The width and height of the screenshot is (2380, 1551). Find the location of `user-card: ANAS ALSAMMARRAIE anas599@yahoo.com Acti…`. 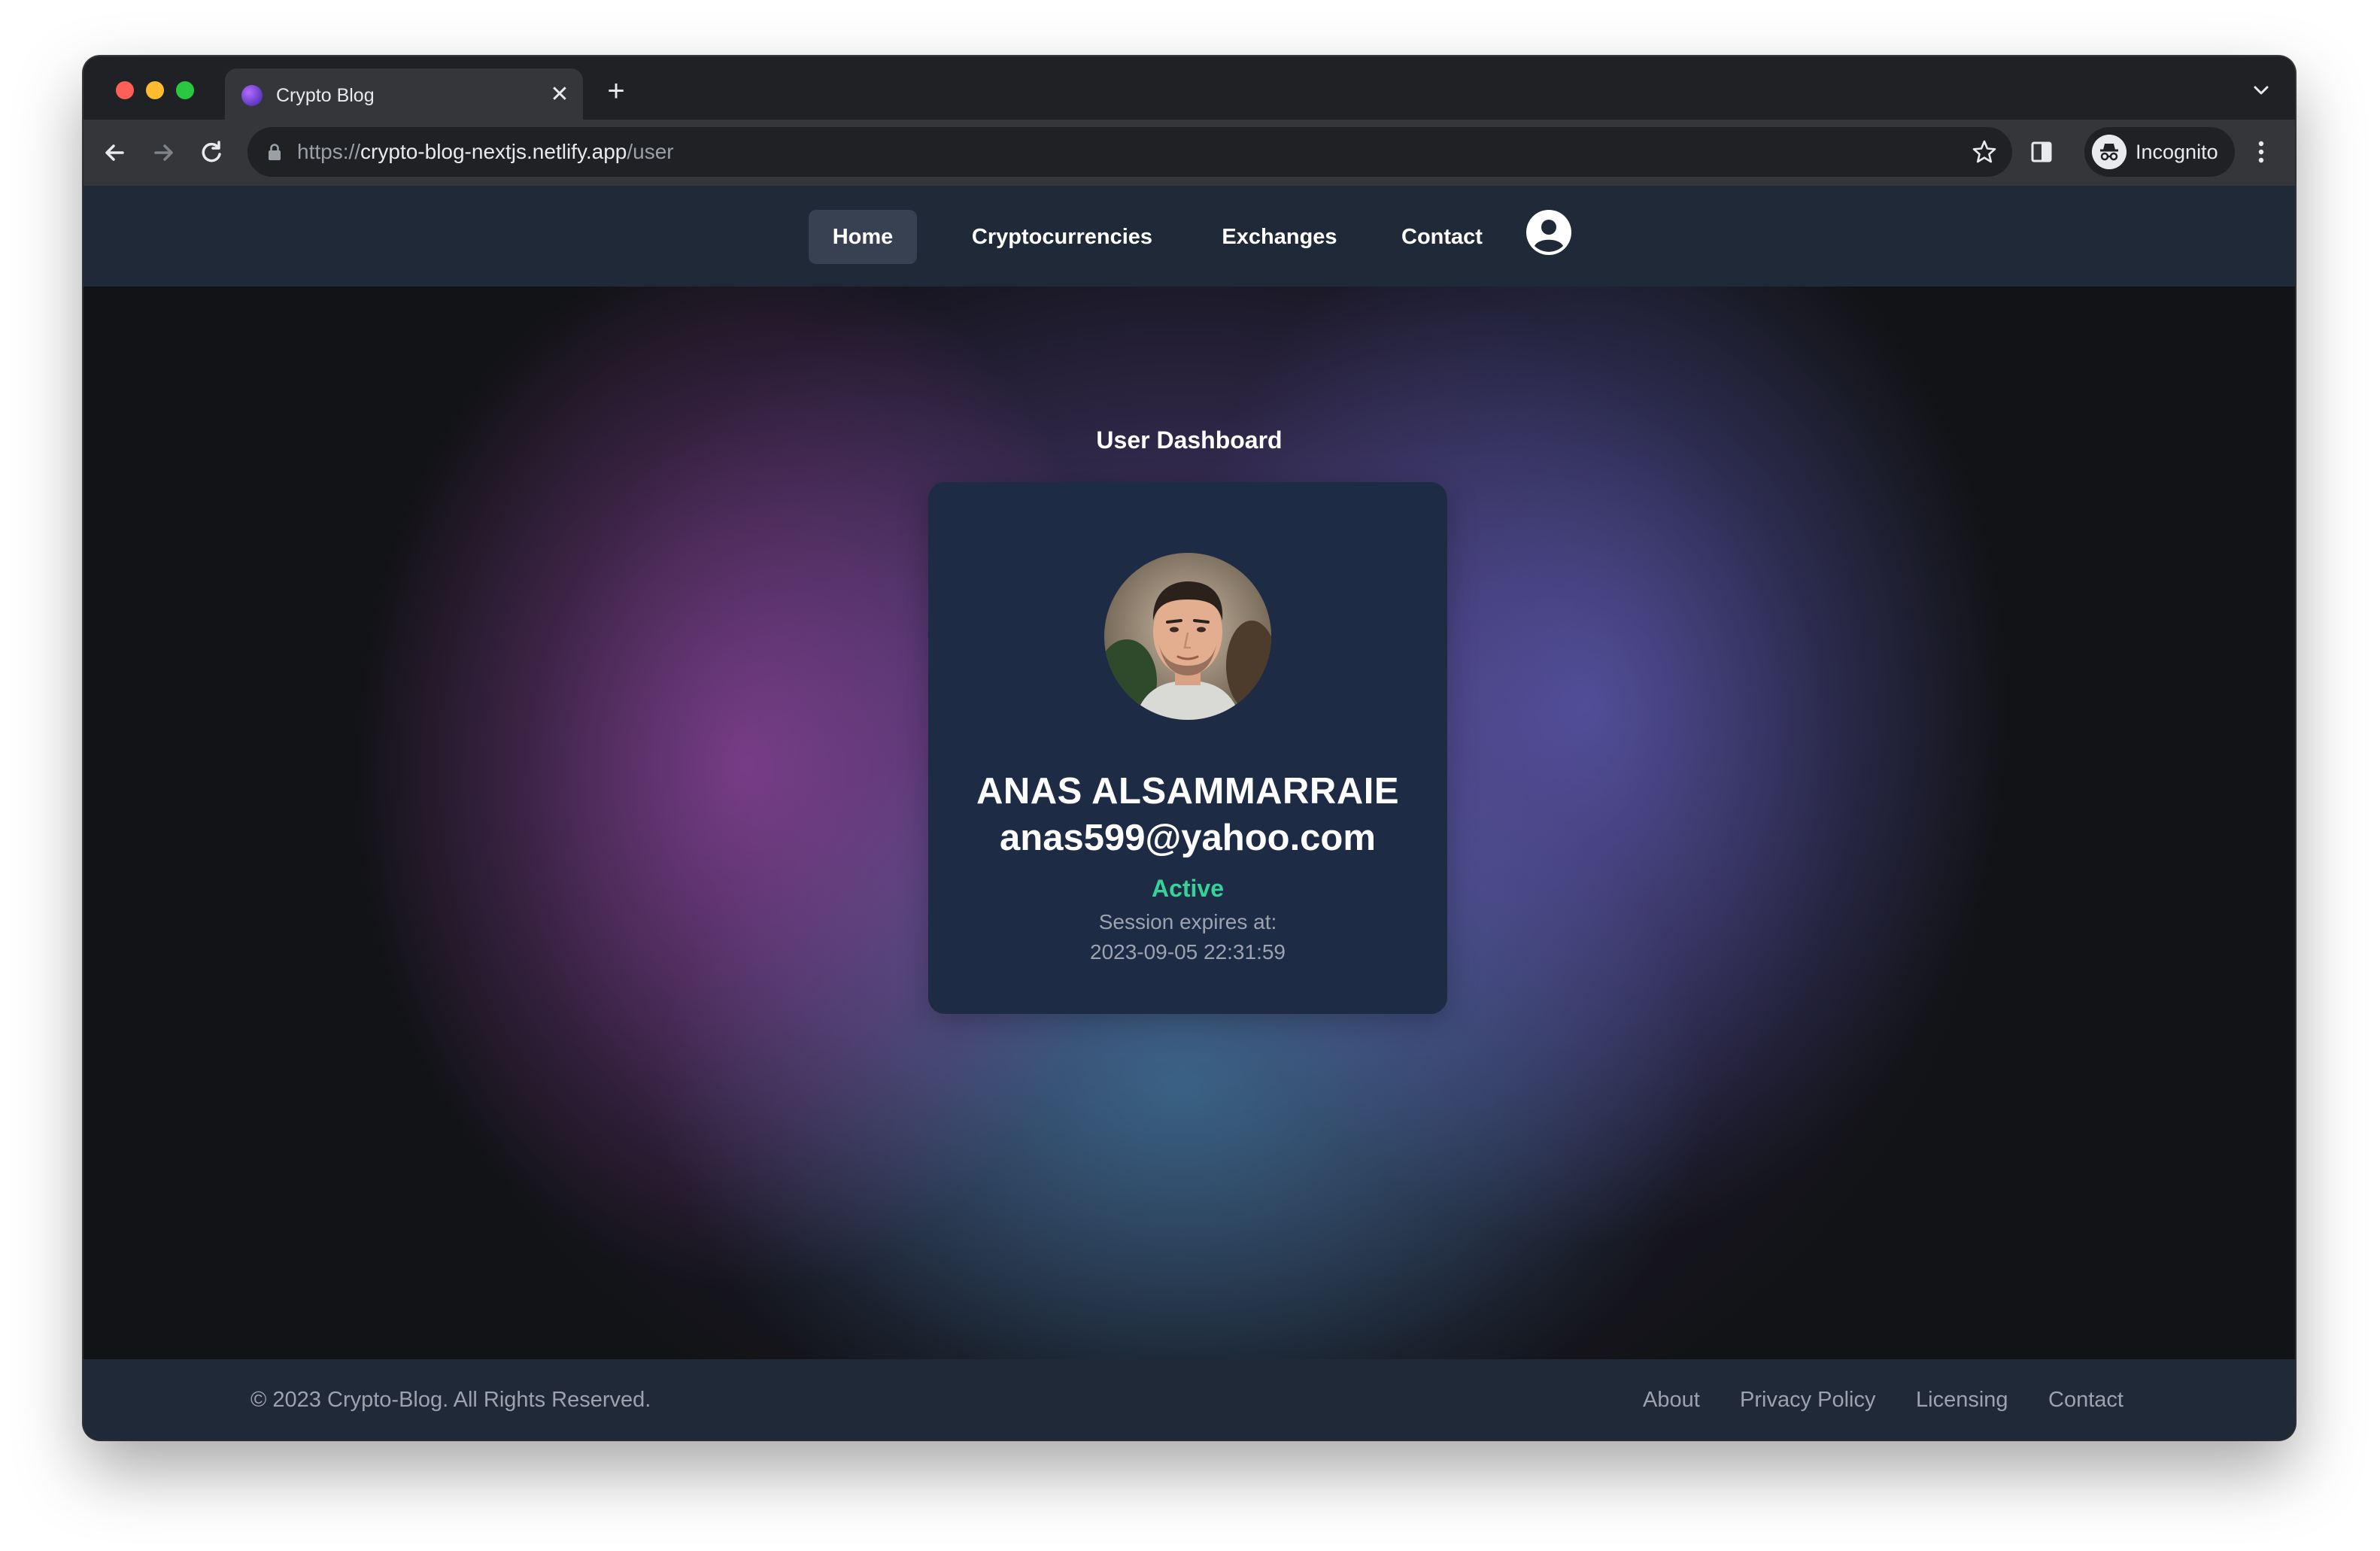

user-card: ANAS ALSAMMARRAIE anas599@yahoo.com Acti… is located at coordinates (1187, 748).